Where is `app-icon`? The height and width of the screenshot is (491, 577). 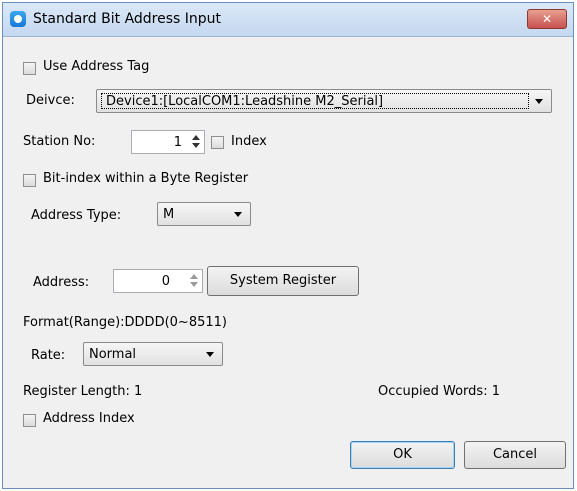
app-icon is located at coordinates (18, 19).